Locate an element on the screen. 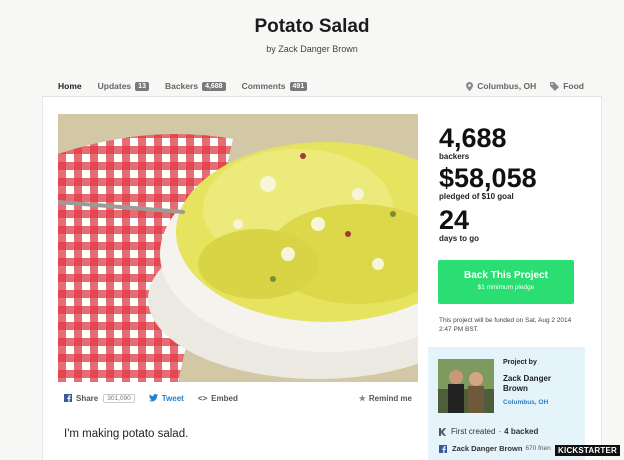  creator-name: Zack Danger Brown is located at coordinates (533, 384).